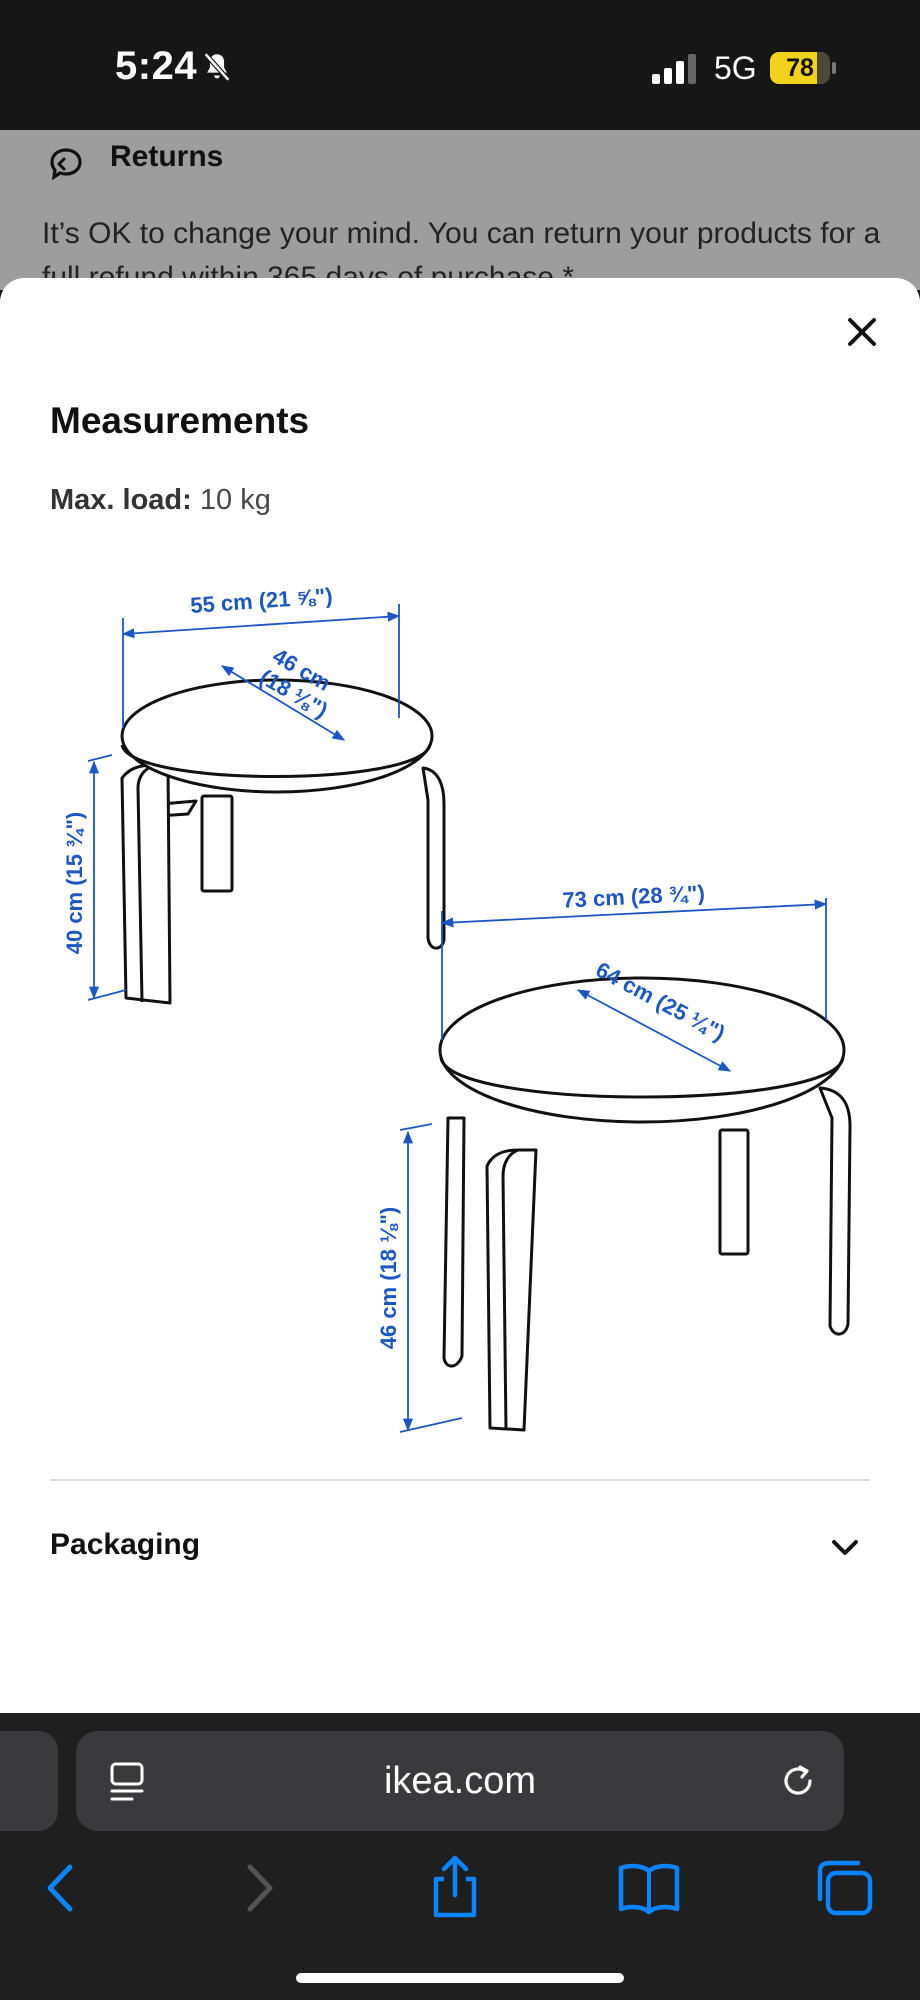  Describe the element at coordinates (235, 500) in the screenshot. I see `max-load-value: 10 kg` at that location.